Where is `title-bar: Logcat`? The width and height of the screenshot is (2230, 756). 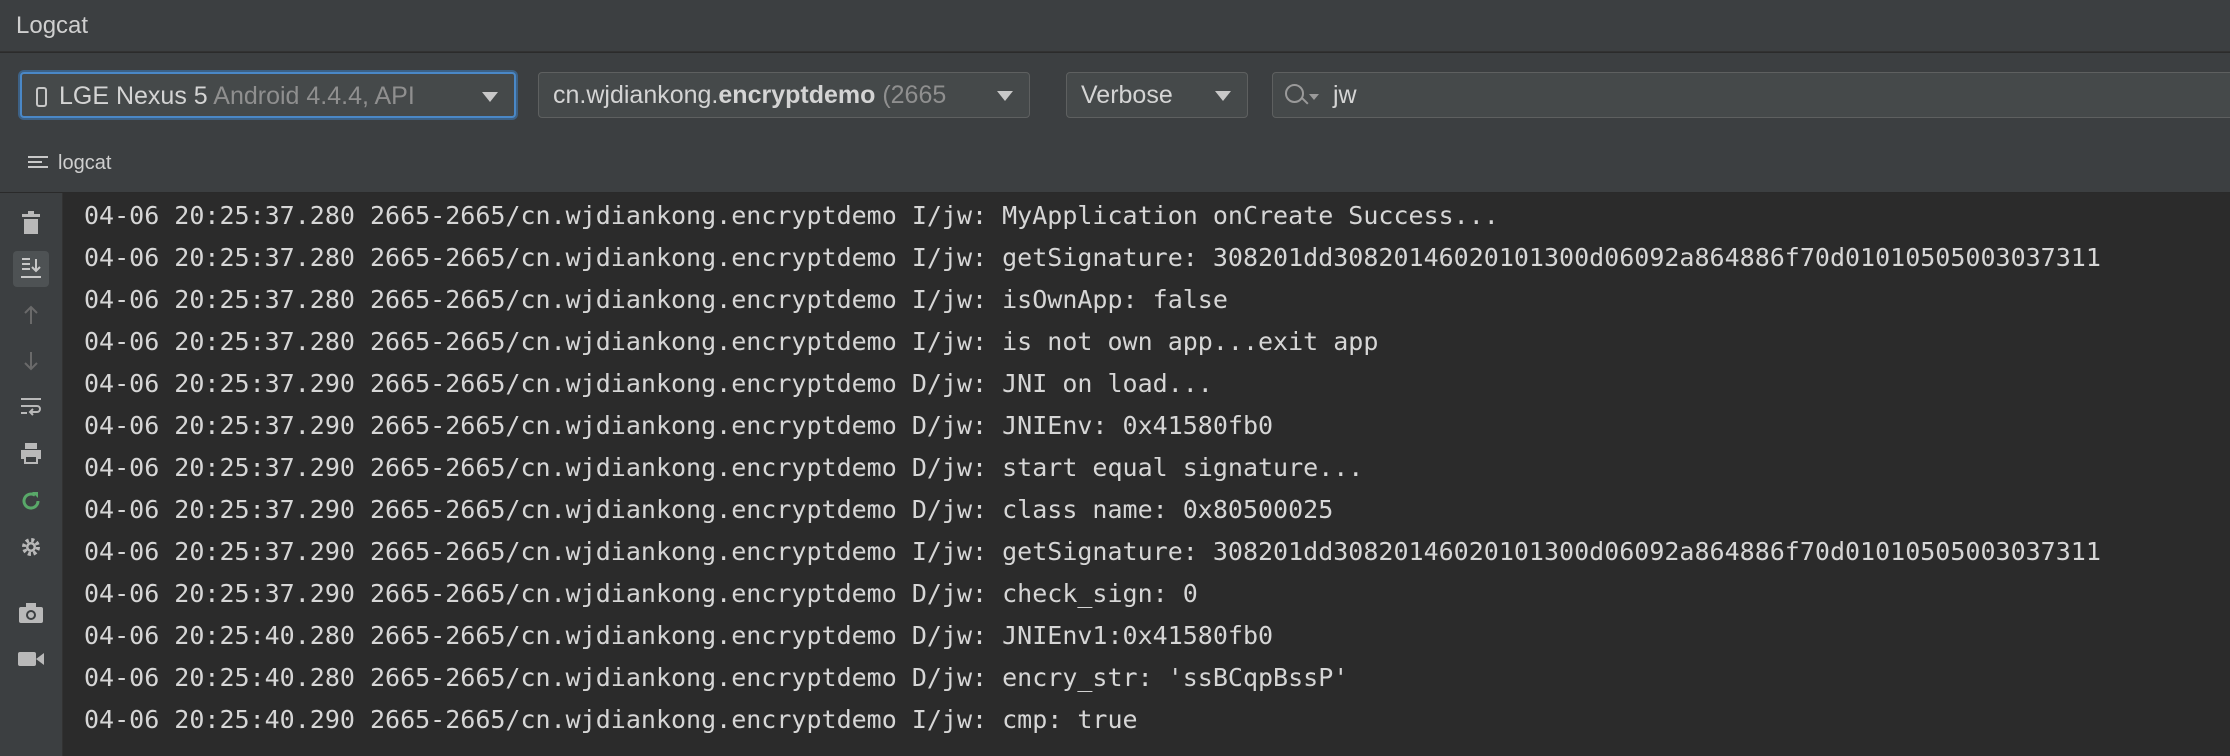
title-bar: Logcat is located at coordinates (1115, 26).